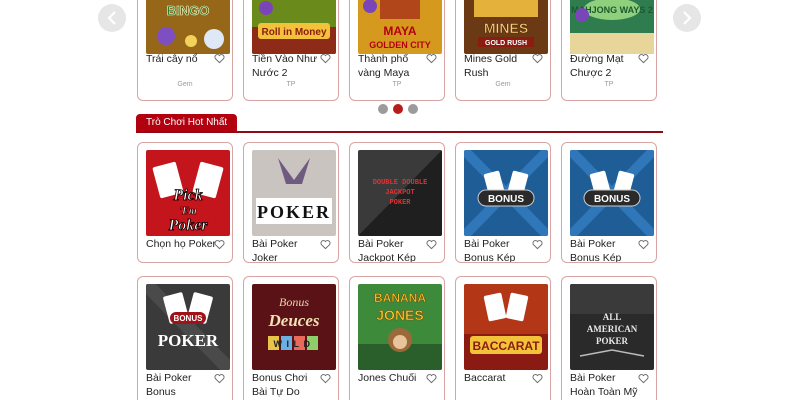 The image size is (800, 400). I want to click on chevron-right-icon, so click(687, 18).